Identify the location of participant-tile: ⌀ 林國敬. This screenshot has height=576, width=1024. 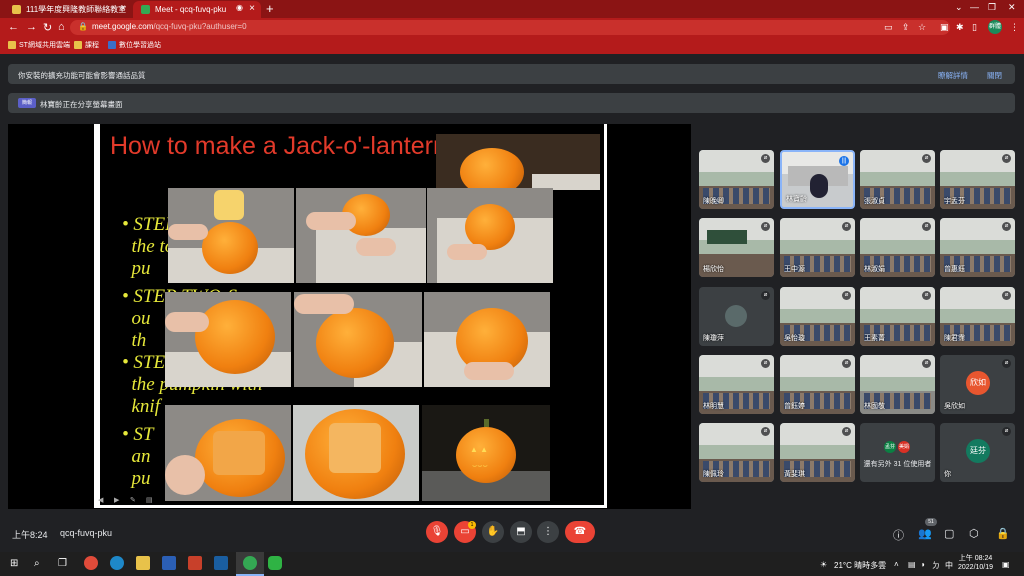
(897, 384).